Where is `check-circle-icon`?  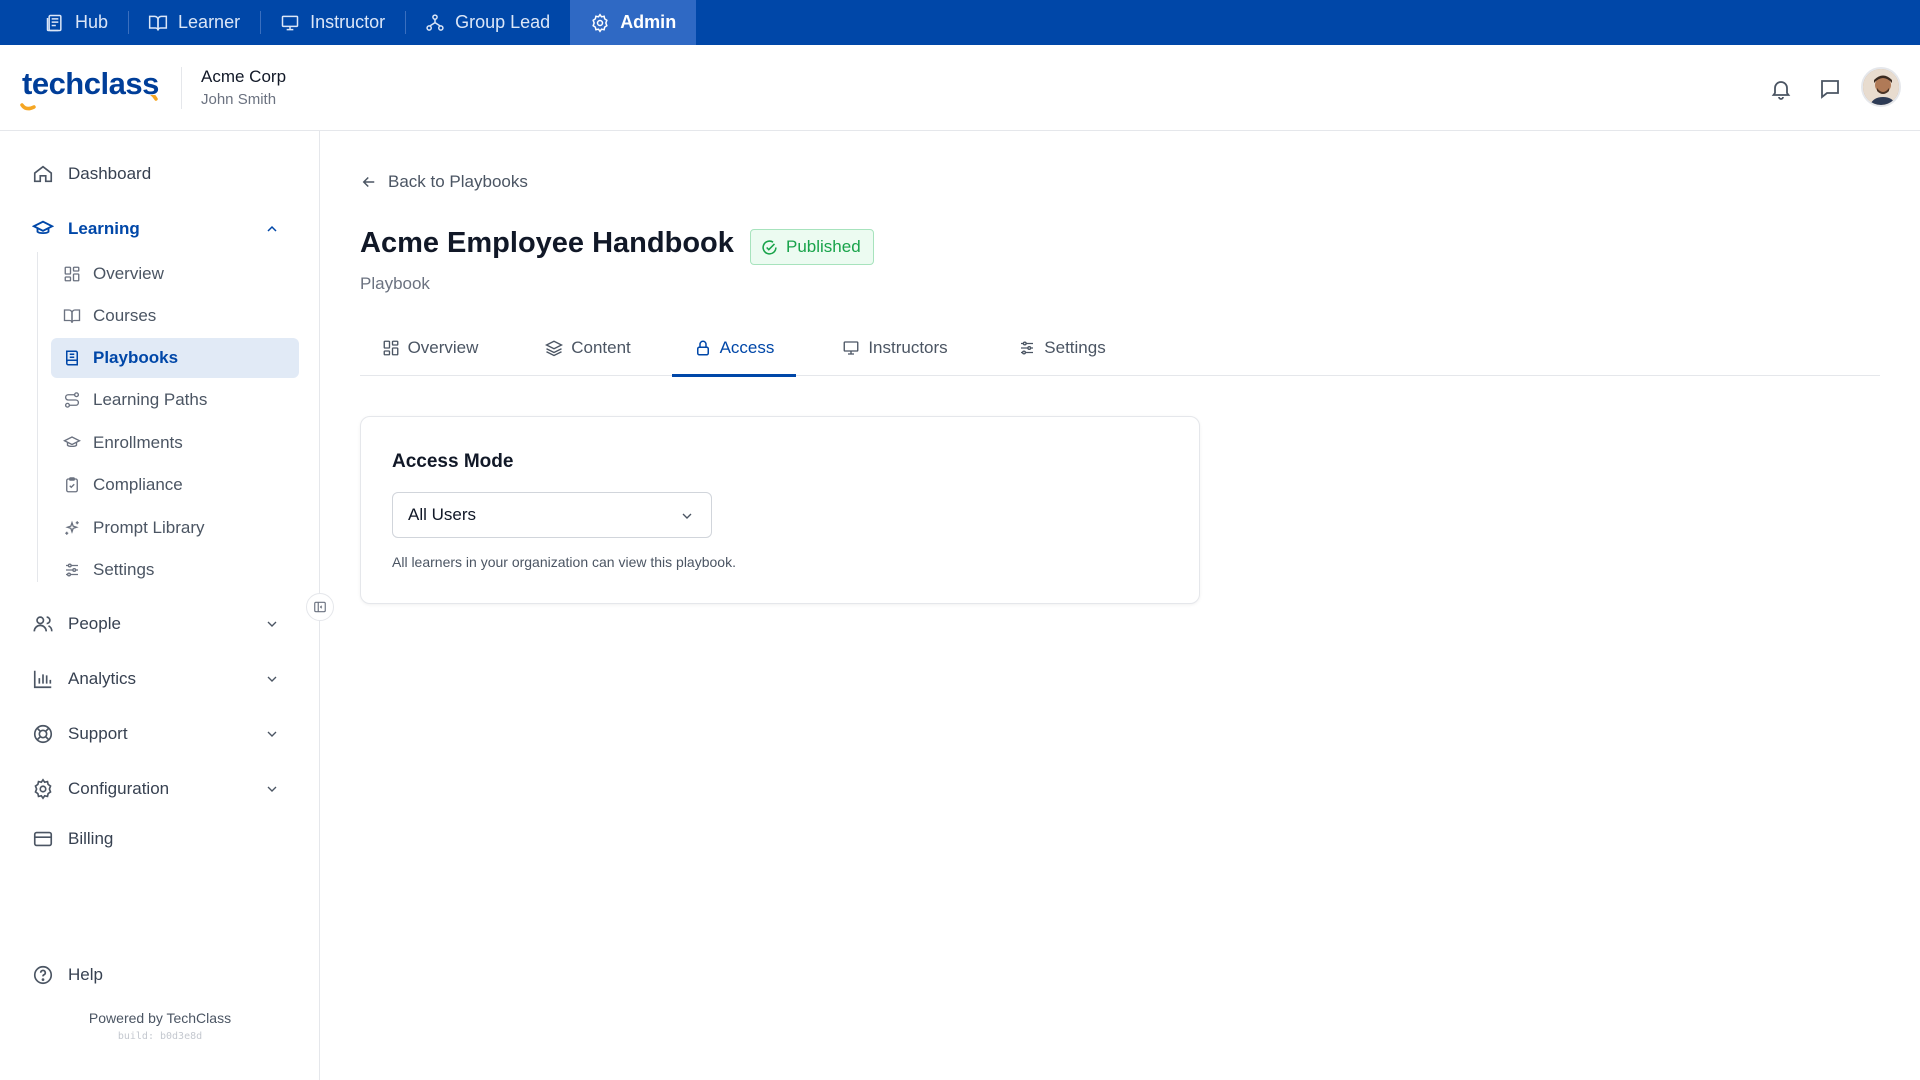 check-circle-icon is located at coordinates (769, 247).